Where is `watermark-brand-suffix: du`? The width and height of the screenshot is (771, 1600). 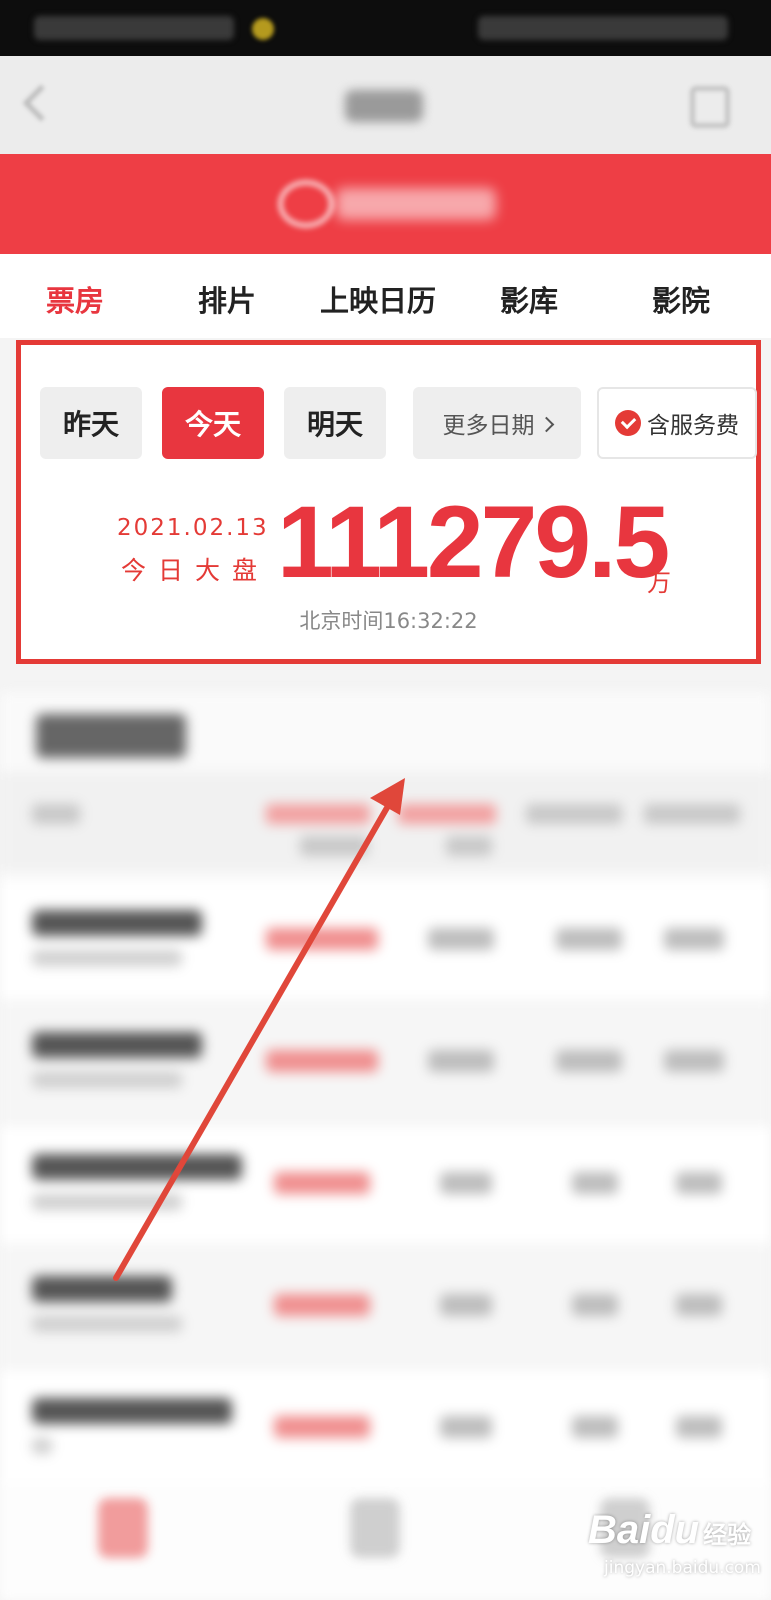 watermark-brand-suffix: du is located at coordinates (675, 1530).